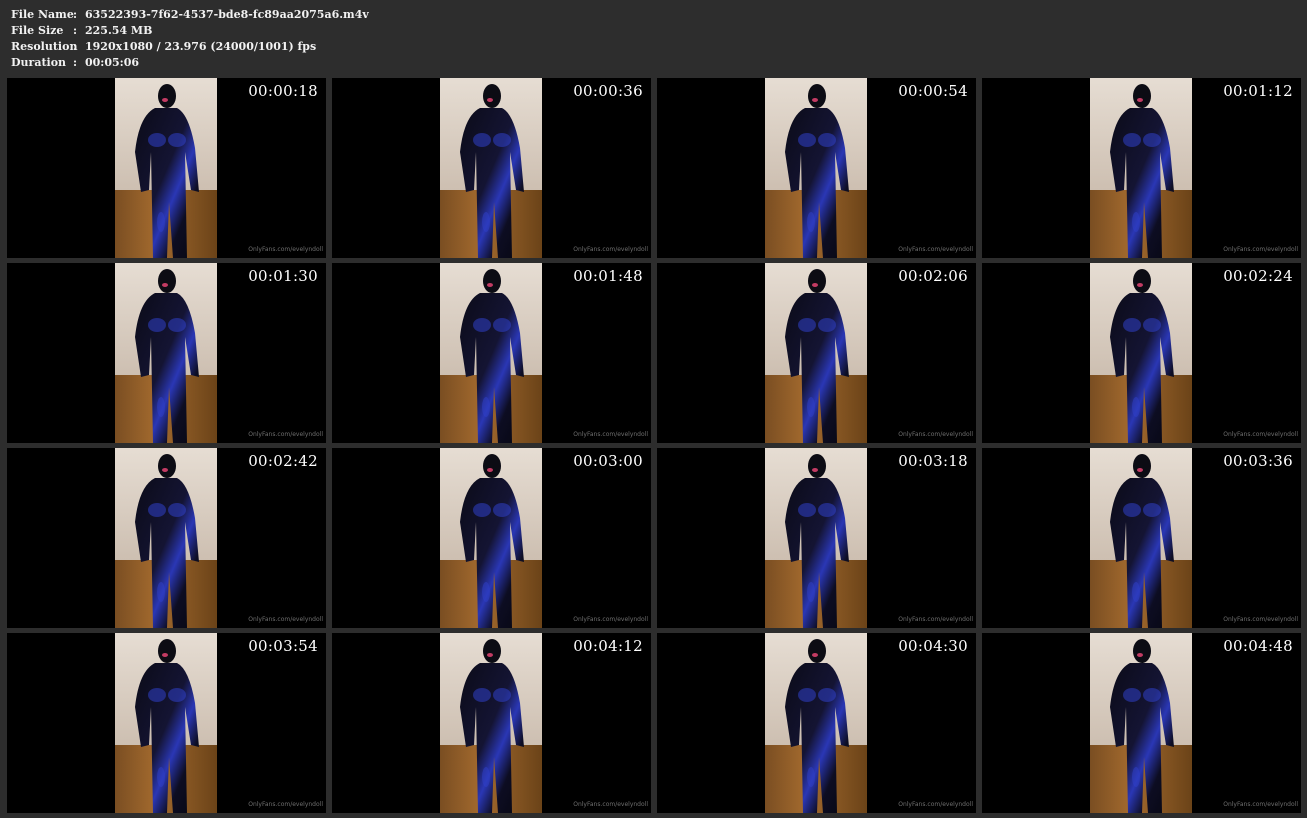  Describe the element at coordinates (190, 31) in the screenshot. I see `file-size-row: File Size : 225.54 MB` at that location.